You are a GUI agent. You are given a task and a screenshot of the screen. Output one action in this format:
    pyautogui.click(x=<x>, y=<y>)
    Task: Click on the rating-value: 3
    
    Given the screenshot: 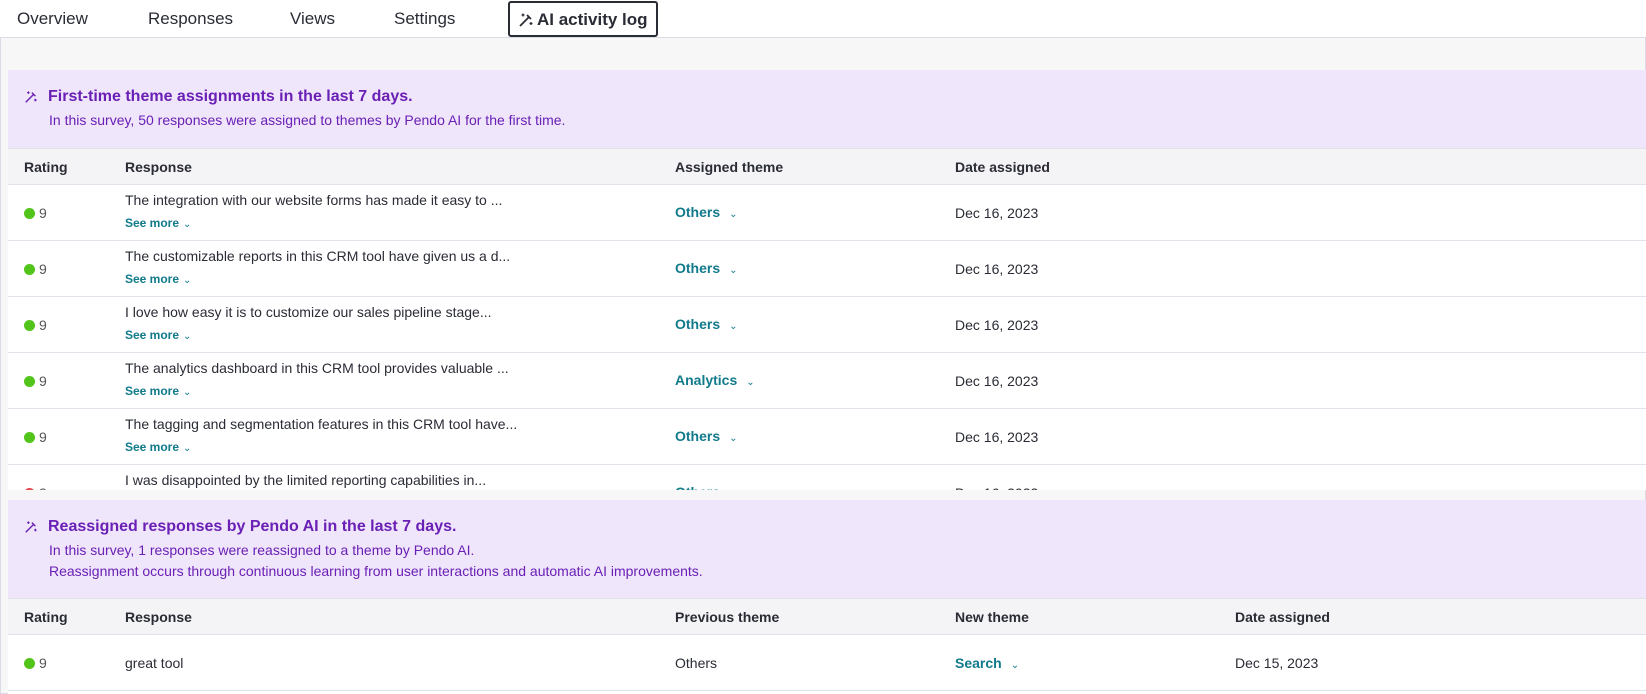 What is the action you would take?
    pyautogui.click(x=43, y=487)
    